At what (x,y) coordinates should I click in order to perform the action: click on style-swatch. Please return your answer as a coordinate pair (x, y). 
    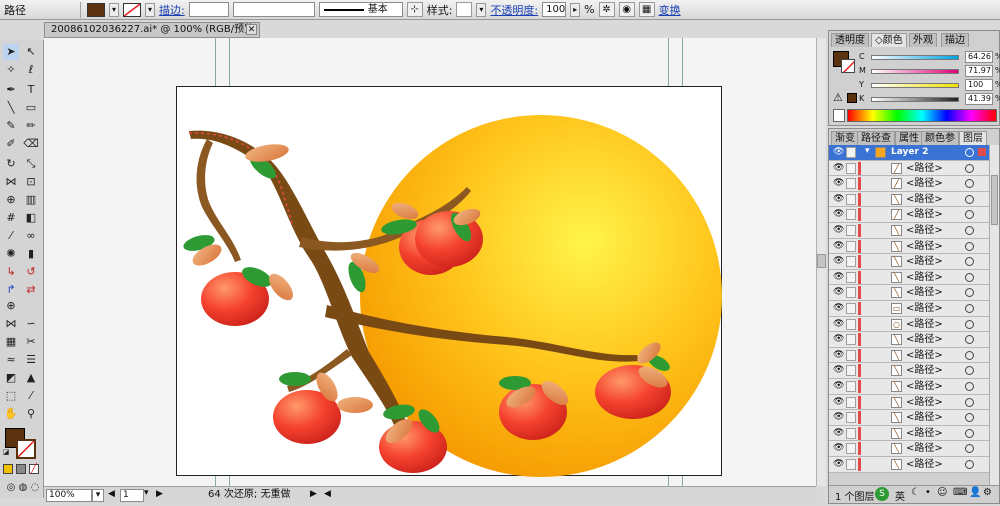
    Looking at the image, I should click on (464, 9).